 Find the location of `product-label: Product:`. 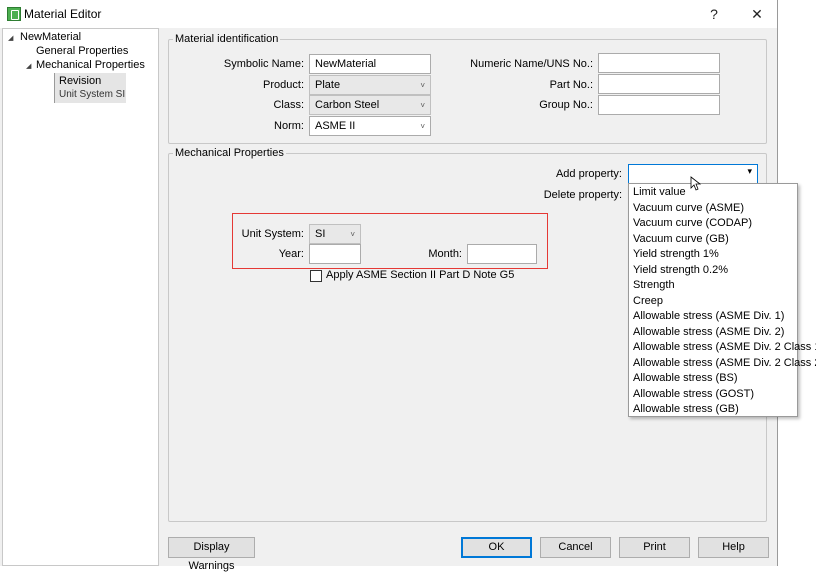

product-label: Product: is located at coordinates (283, 85).